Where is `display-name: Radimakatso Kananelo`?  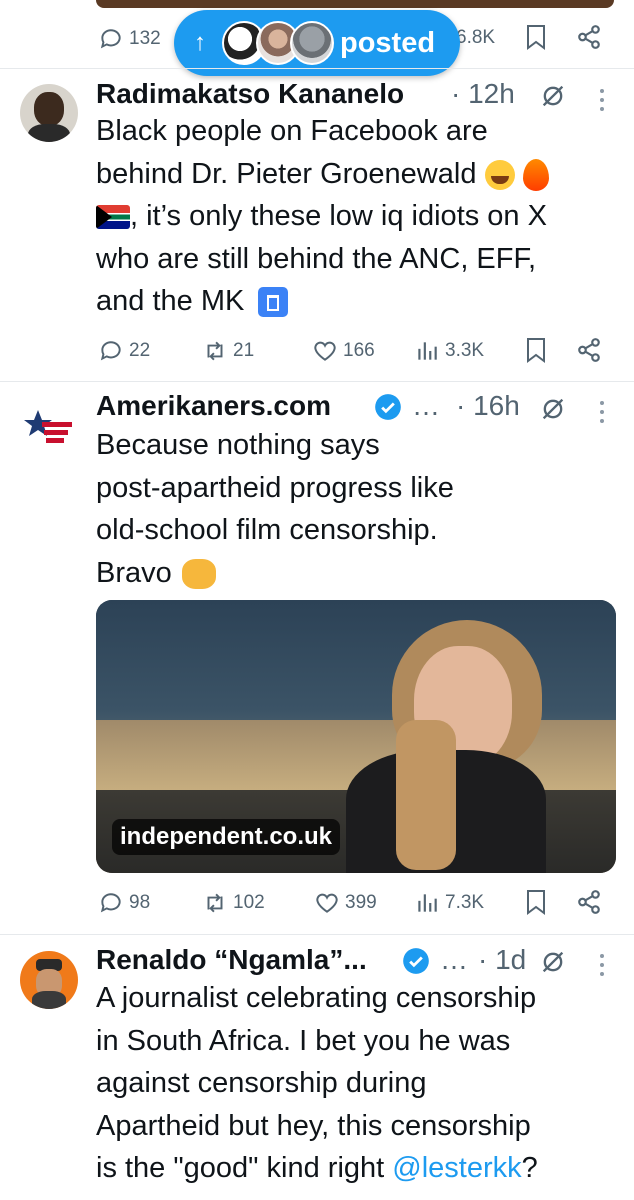 display-name: Radimakatso Kananelo is located at coordinates (250, 94).